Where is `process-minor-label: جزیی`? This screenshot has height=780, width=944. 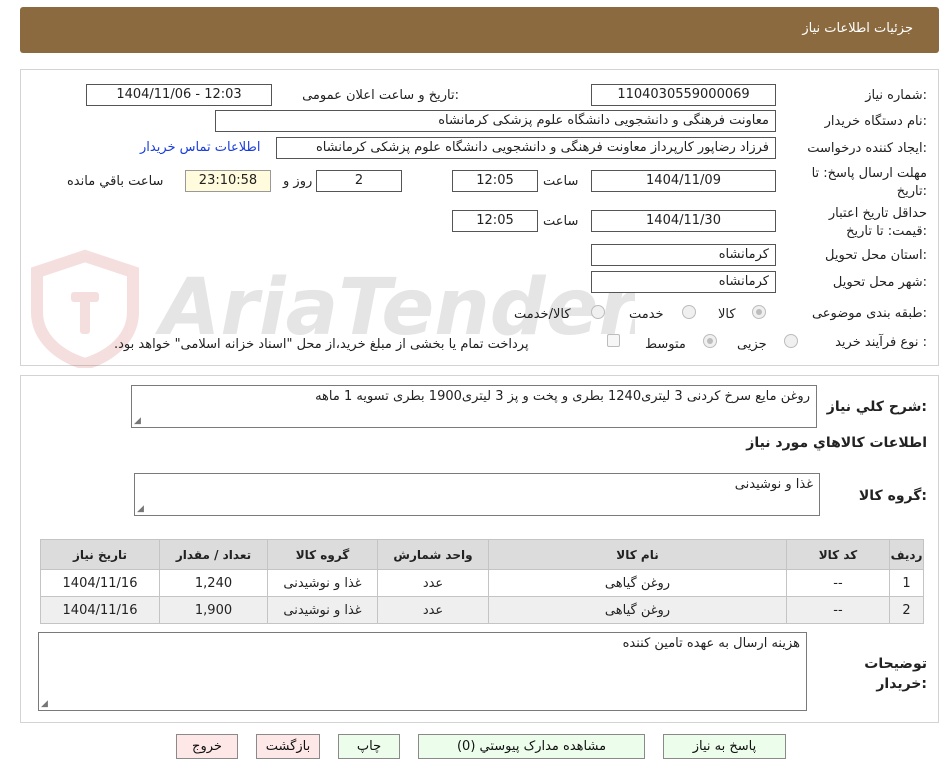
process-minor-label: جزیی is located at coordinates (752, 344).